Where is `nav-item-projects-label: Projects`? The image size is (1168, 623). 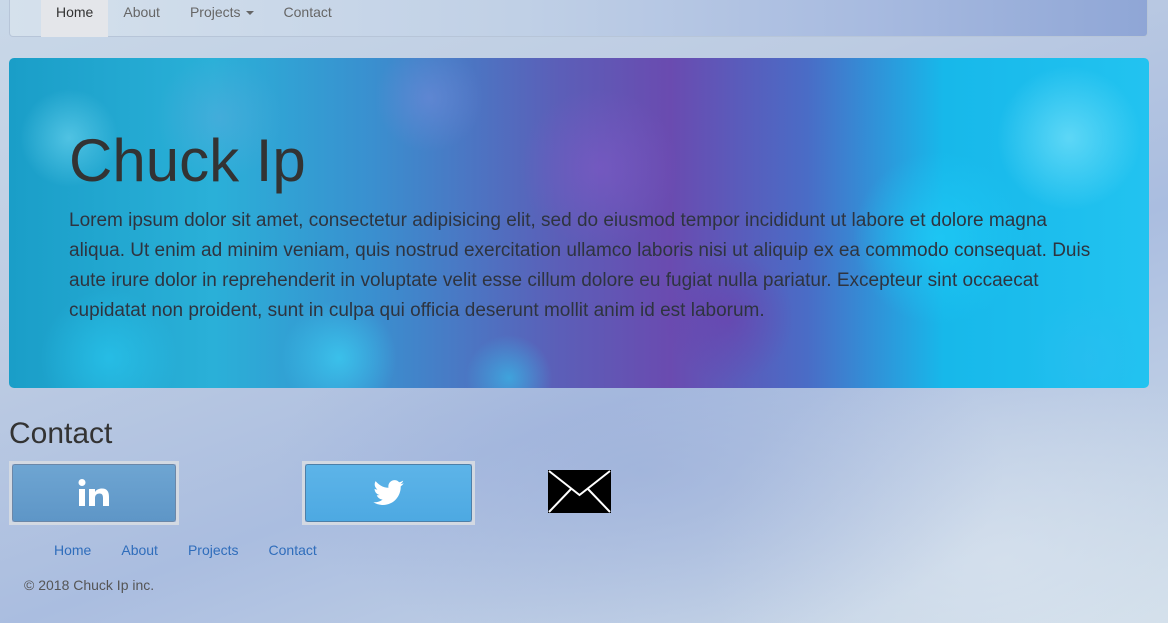
nav-item-projects-label: Projects is located at coordinates (215, 12).